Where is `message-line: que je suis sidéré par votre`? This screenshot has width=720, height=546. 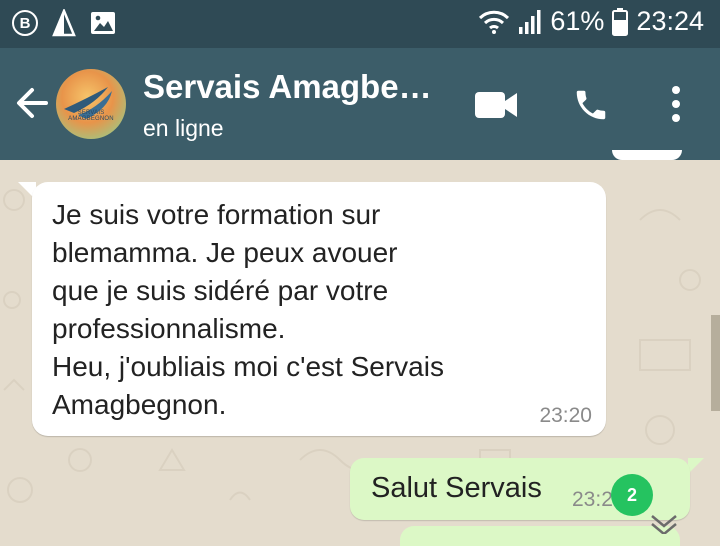 message-line: que je suis sidéré par votre is located at coordinates (220, 290).